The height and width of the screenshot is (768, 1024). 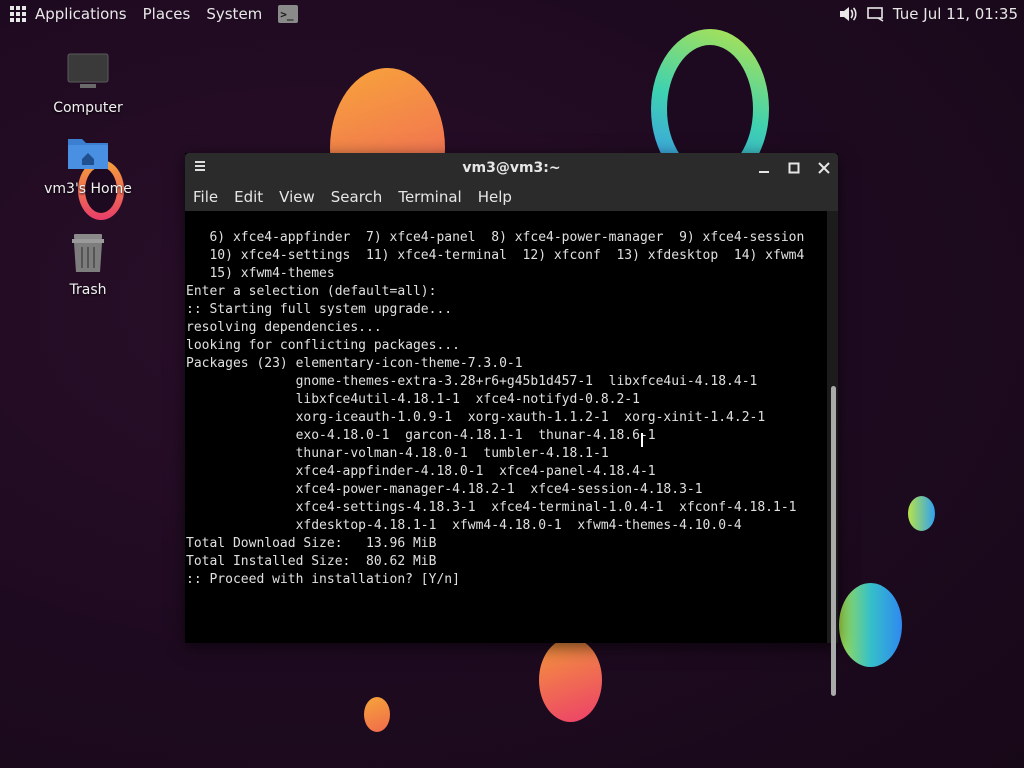 I want to click on scrollbar-thumb, so click(x=833, y=541).